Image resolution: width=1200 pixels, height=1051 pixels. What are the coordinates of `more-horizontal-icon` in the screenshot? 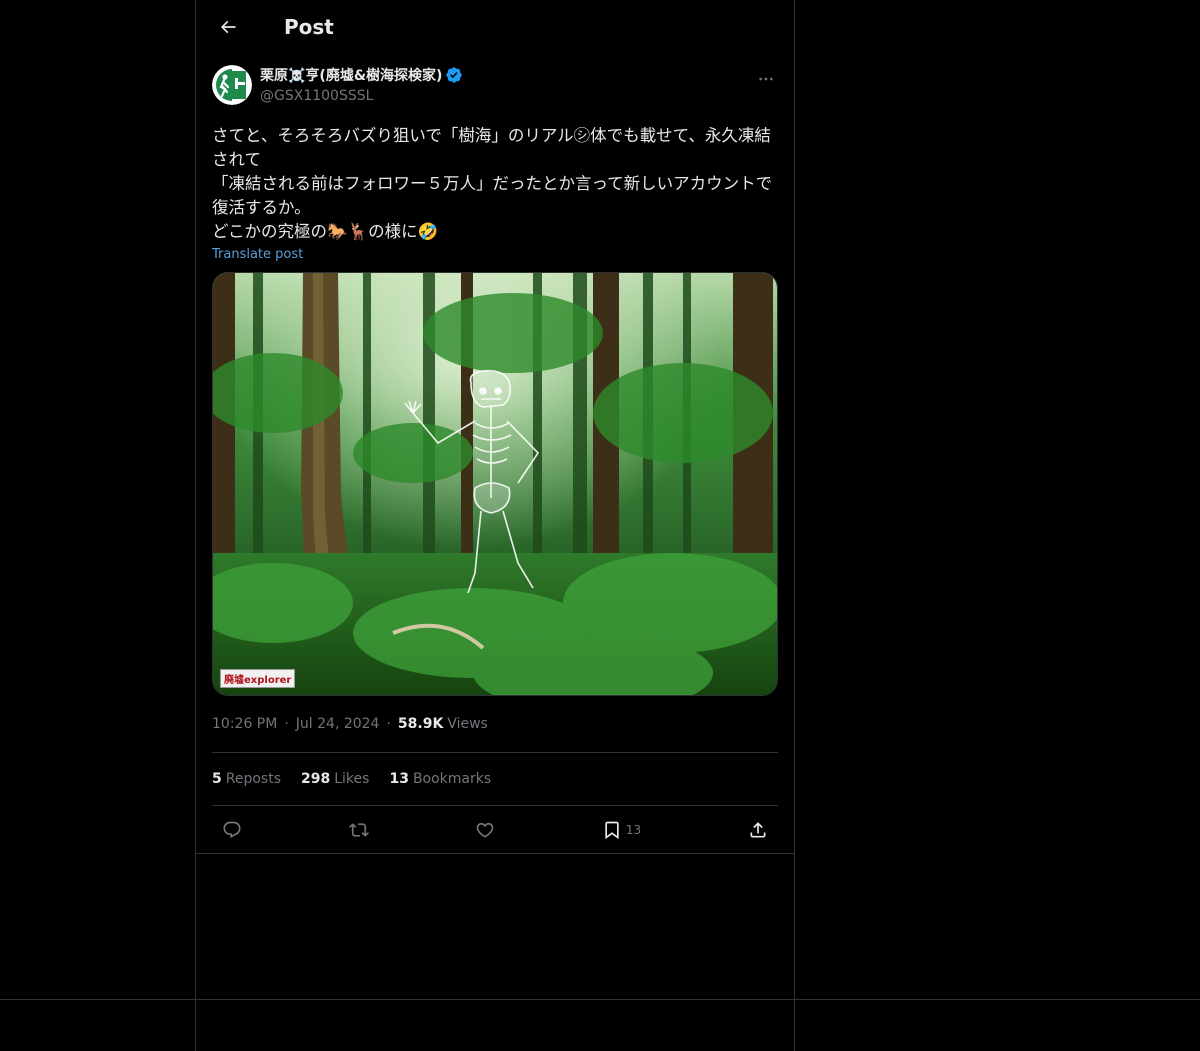 It's located at (766, 79).